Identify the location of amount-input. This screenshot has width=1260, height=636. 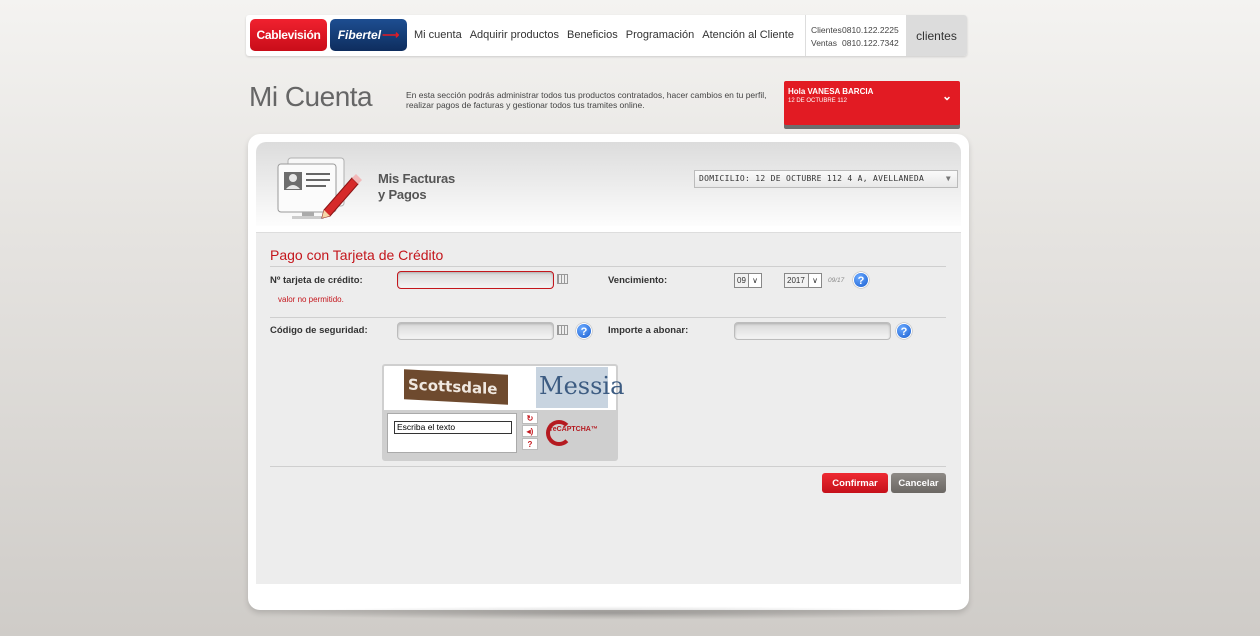
(812, 331).